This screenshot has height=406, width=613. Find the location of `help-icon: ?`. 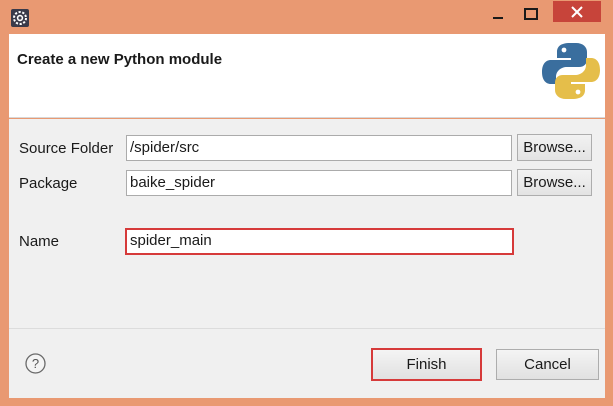

help-icon: ? is located at coordinates (35, 363).